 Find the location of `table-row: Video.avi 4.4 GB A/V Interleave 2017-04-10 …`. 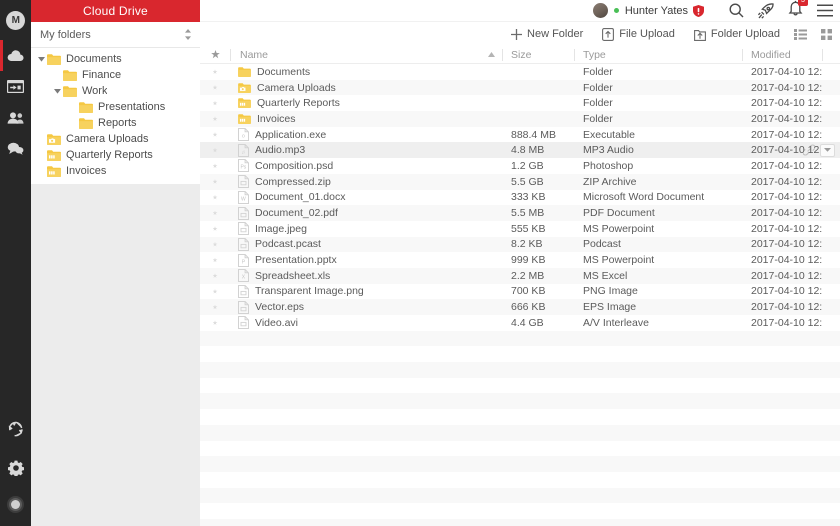

table-row: Video.avi 4.4 GB A/V Interleave 2017-04-10 … is located at coordinates (520, 323).